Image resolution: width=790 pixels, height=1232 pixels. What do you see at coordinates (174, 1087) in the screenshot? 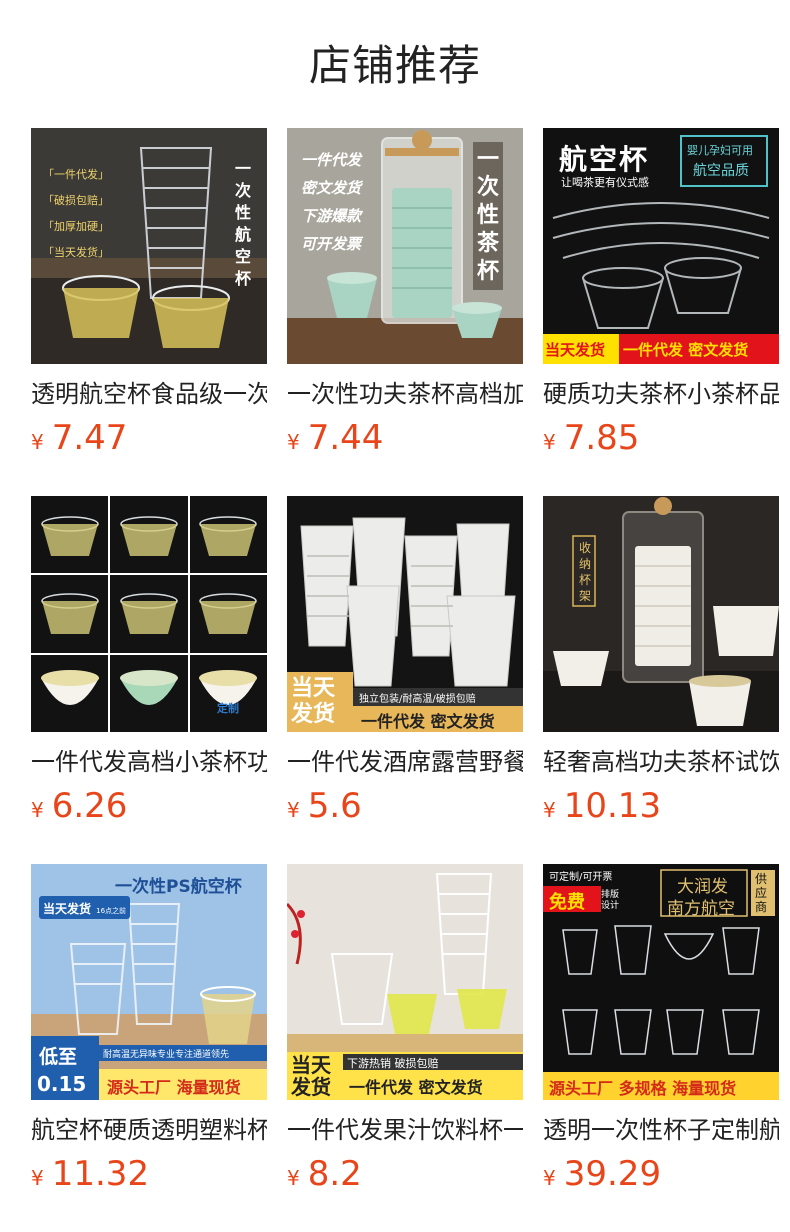
I see `image-line: 源头工厂 海量现货` at bounding box center [174, 1087].